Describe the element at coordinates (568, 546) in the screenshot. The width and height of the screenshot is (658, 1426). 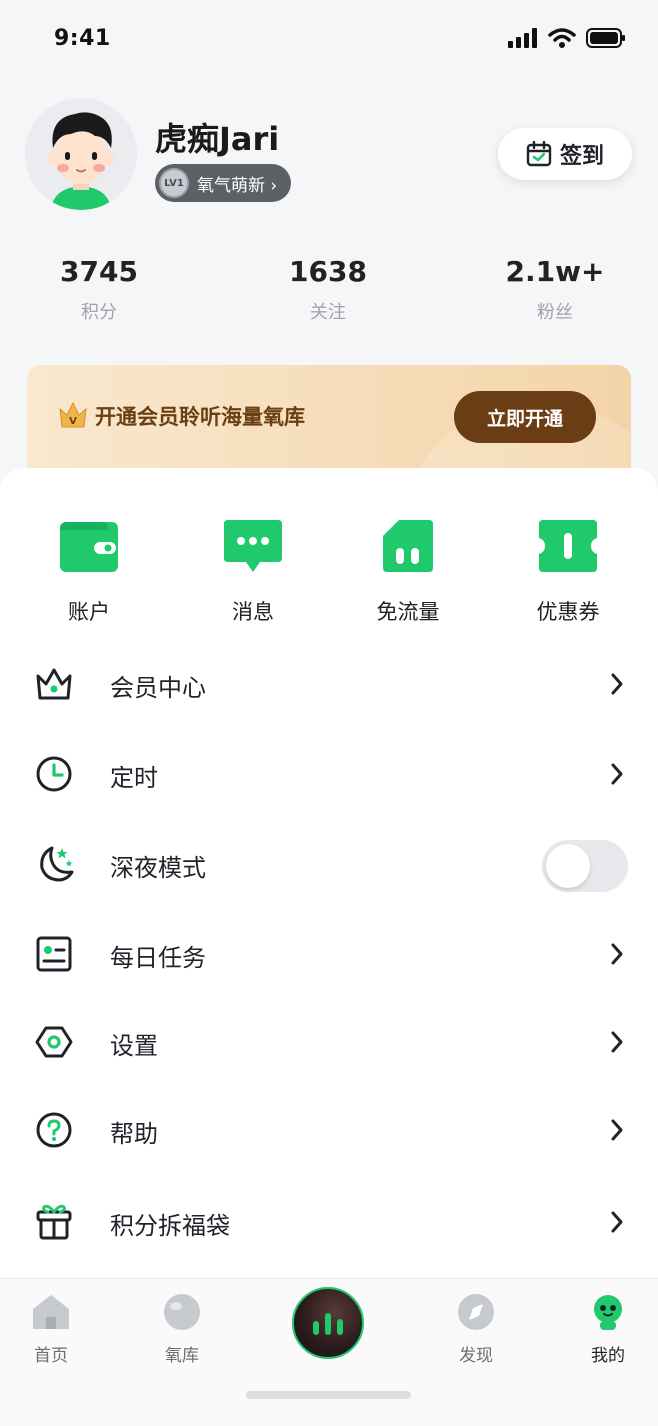
I see `coupon-icon` at that location.